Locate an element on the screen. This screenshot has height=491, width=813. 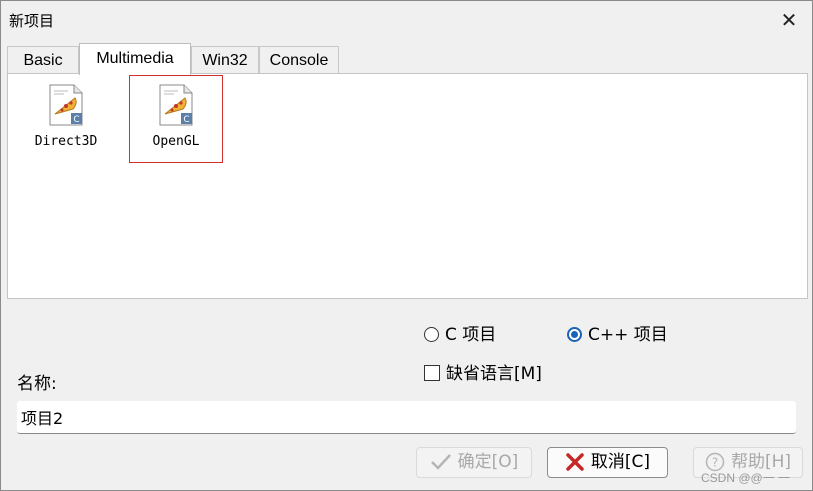
title-bar: 新项目 ✕ is located at coordinates (406, 20).